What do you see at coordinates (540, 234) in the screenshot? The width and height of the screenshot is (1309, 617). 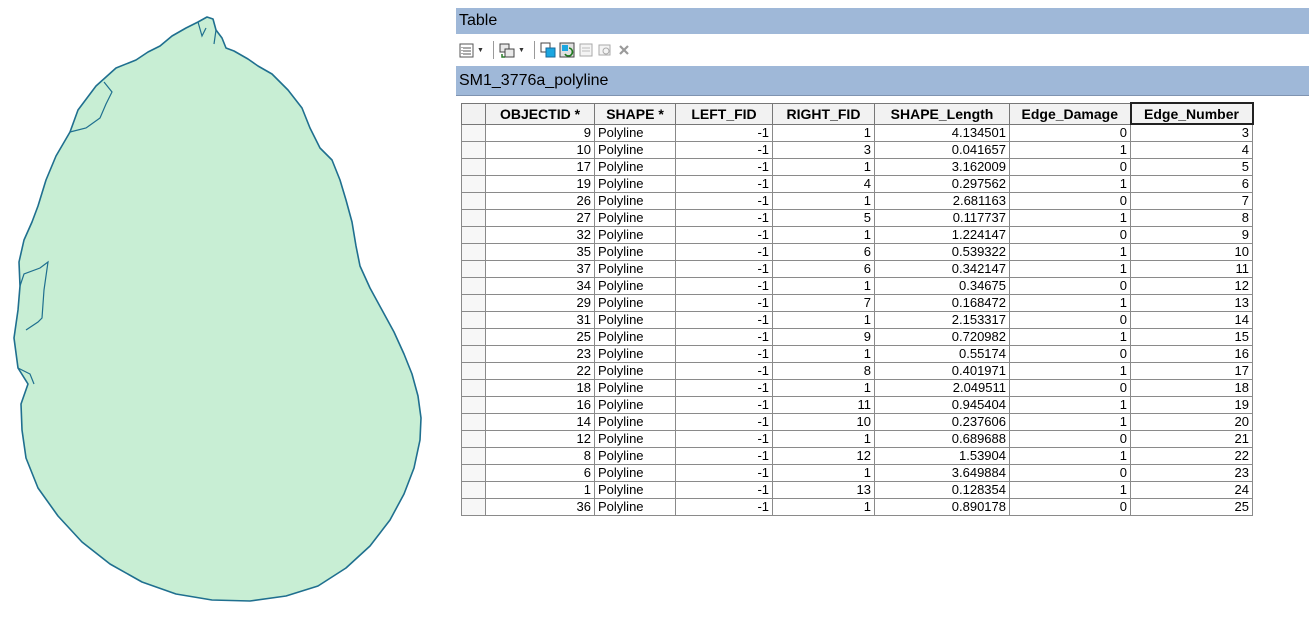 I see `objectid-cell: 32` at bounding box center [540, 234].